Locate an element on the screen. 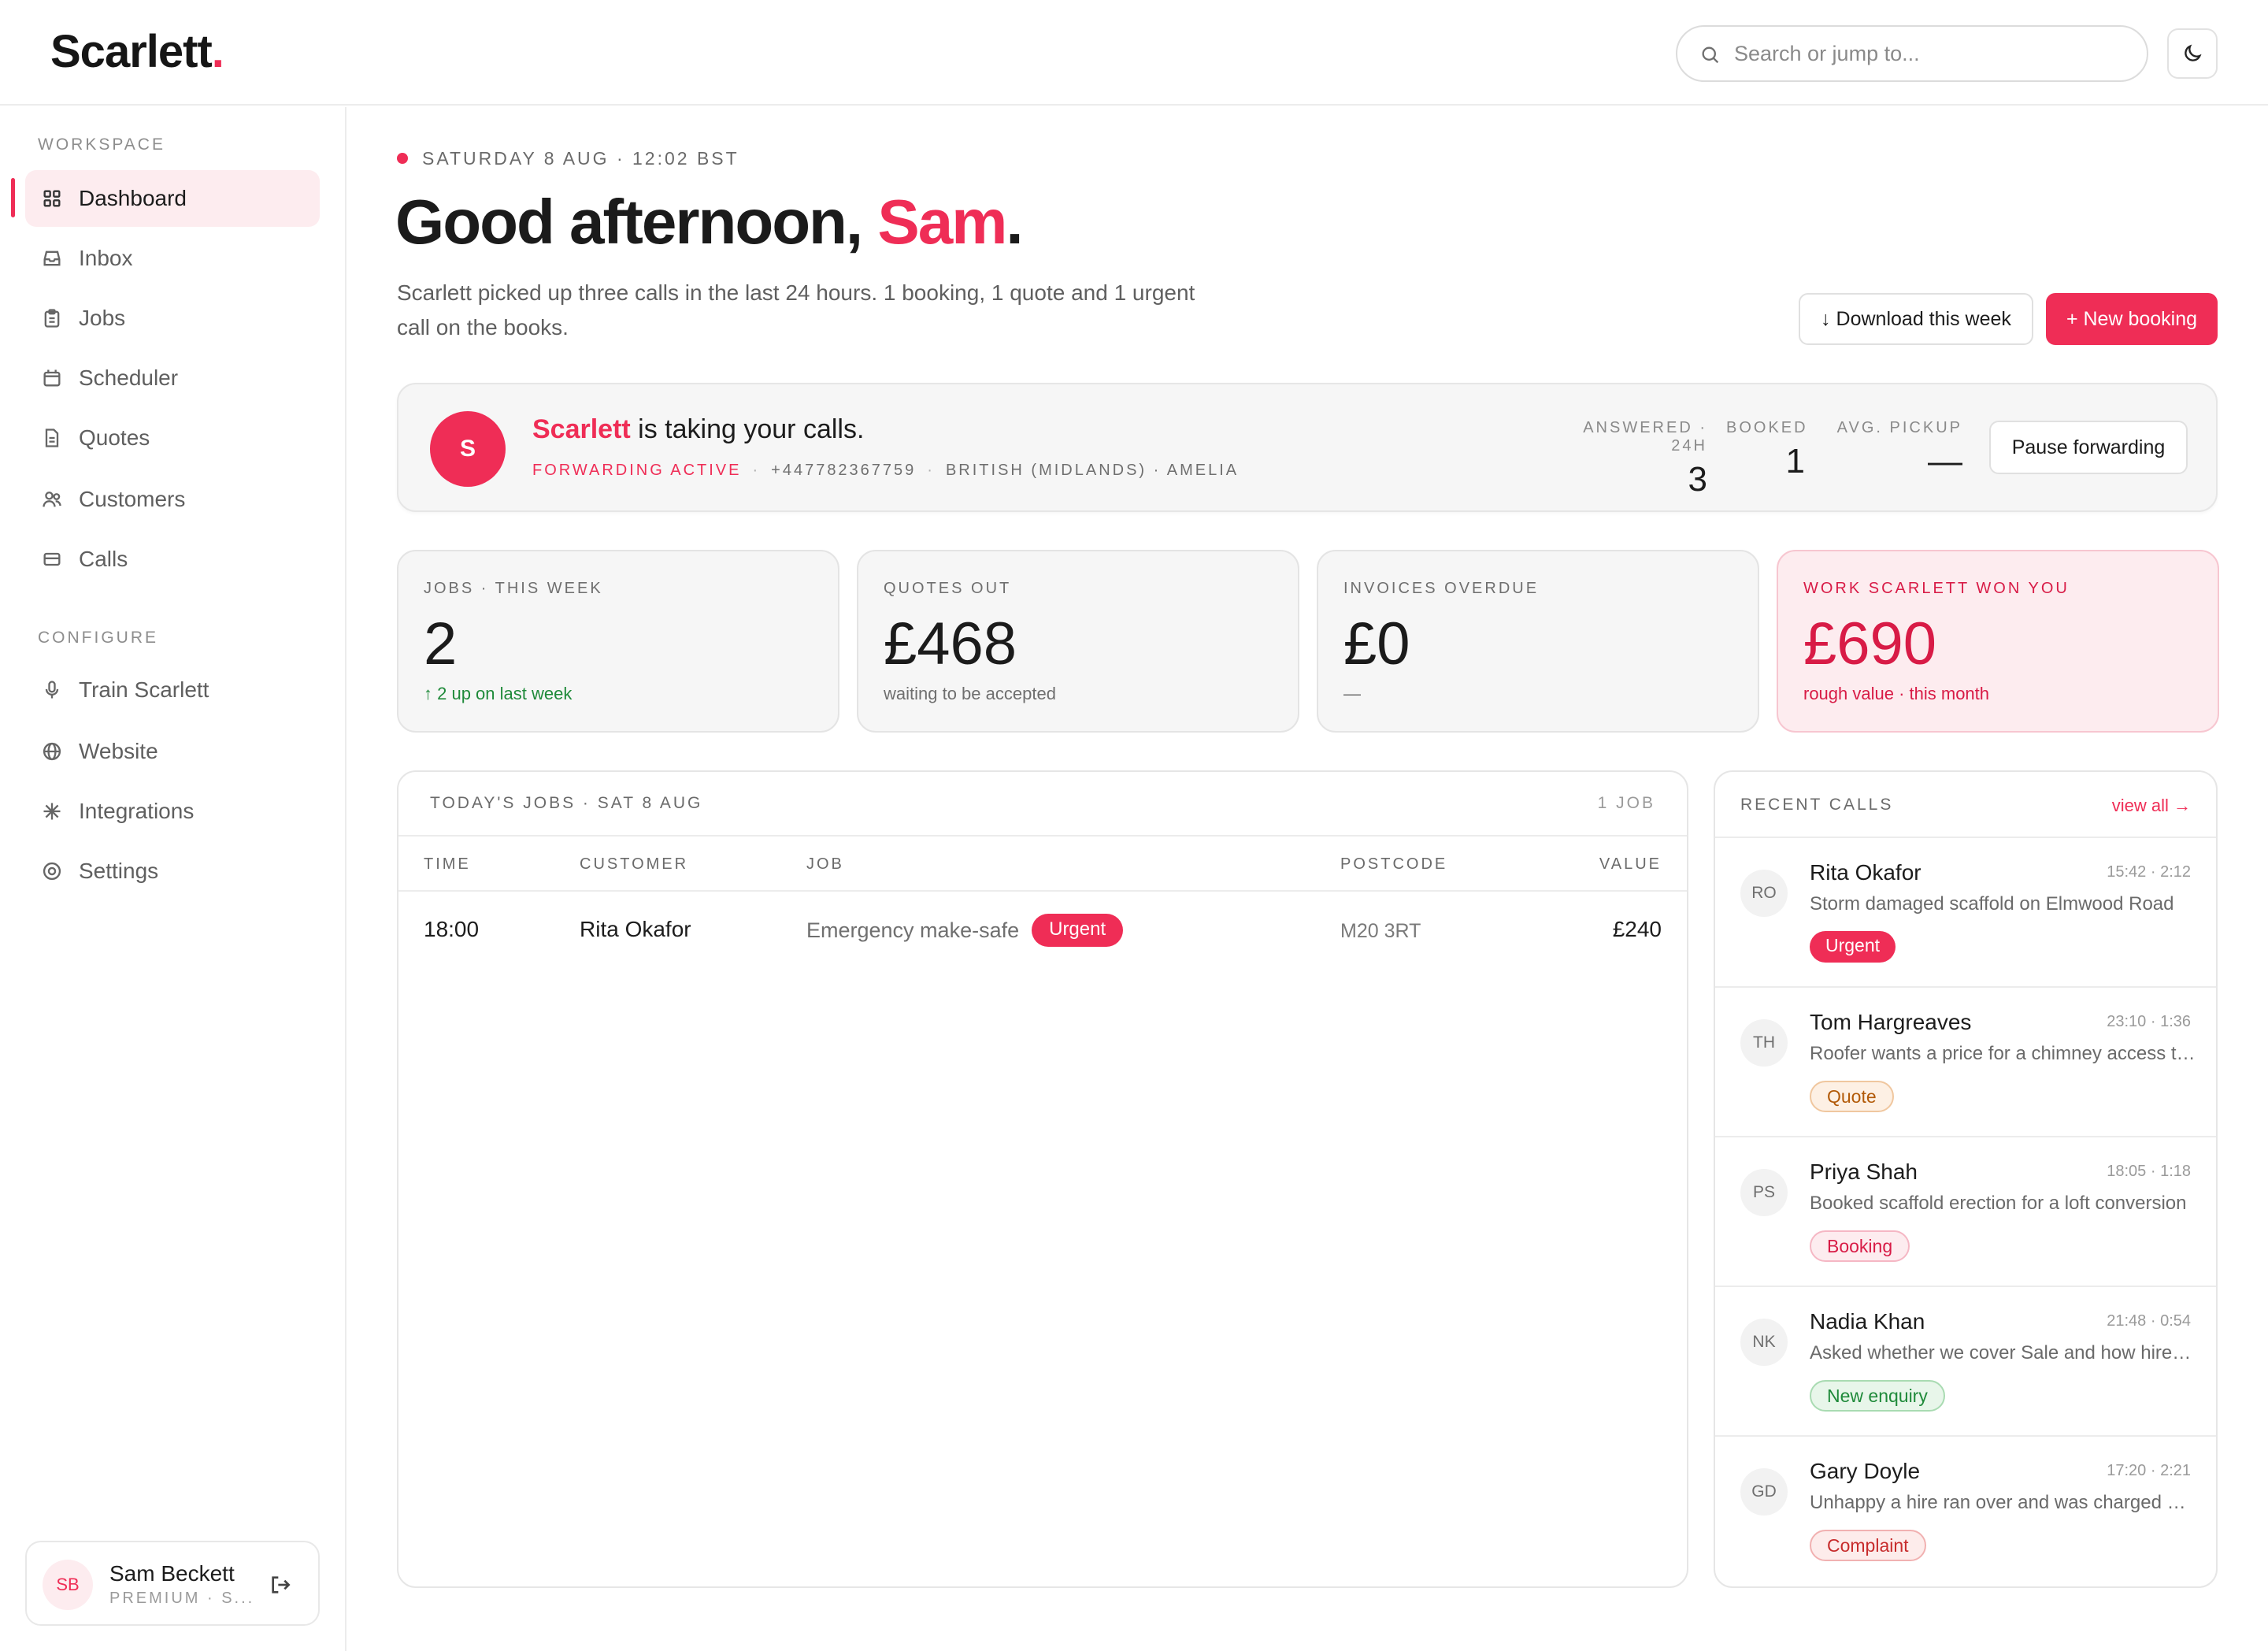 This screenshot has width=2268, height=1651. search-input is located at coordinates (1931, 54).